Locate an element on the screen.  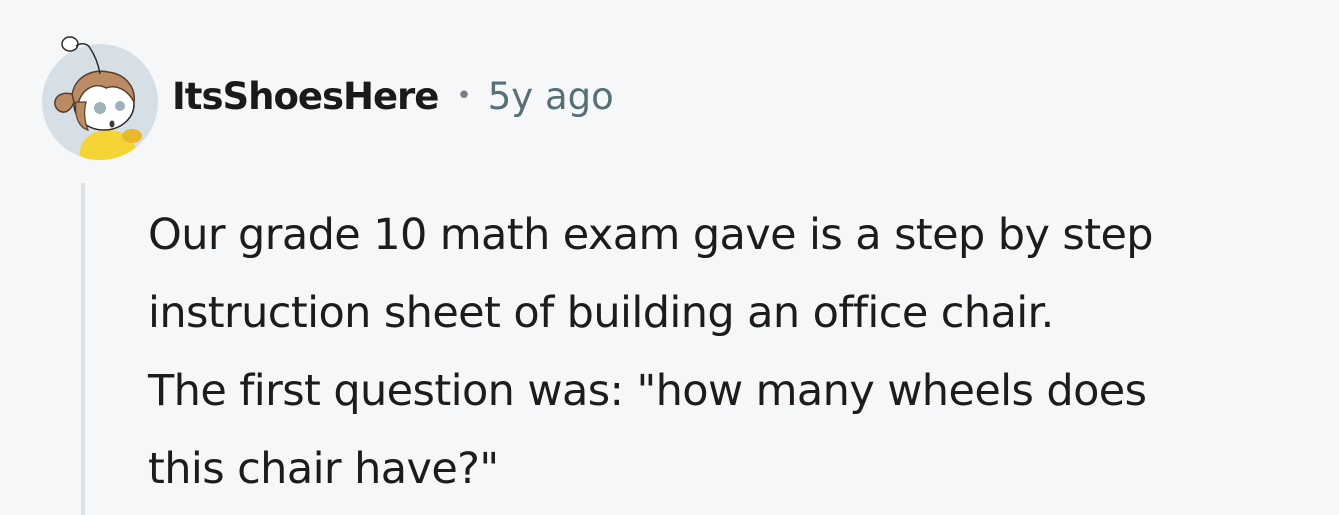
thread-line is located at coordinates (83, 349).